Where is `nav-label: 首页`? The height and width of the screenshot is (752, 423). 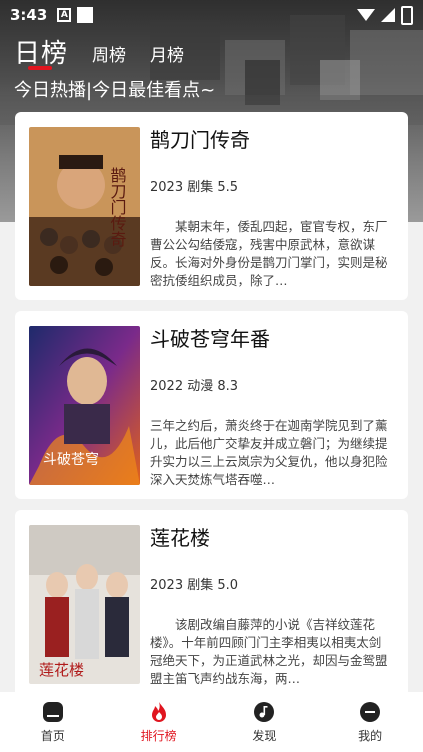
nav-label: 首页 is located at coordinates (52, 735).